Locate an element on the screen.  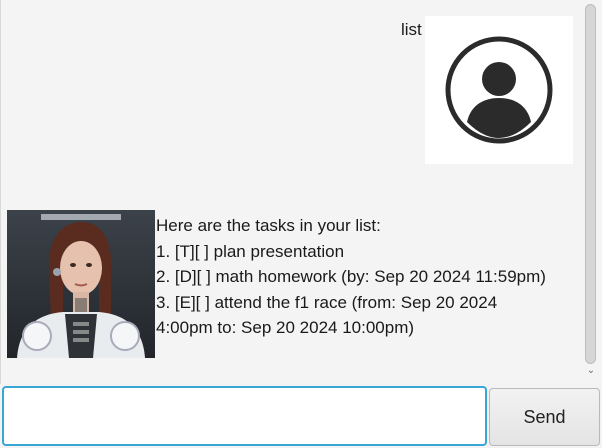
user-message-text: list is located at coordinates (411, 29).